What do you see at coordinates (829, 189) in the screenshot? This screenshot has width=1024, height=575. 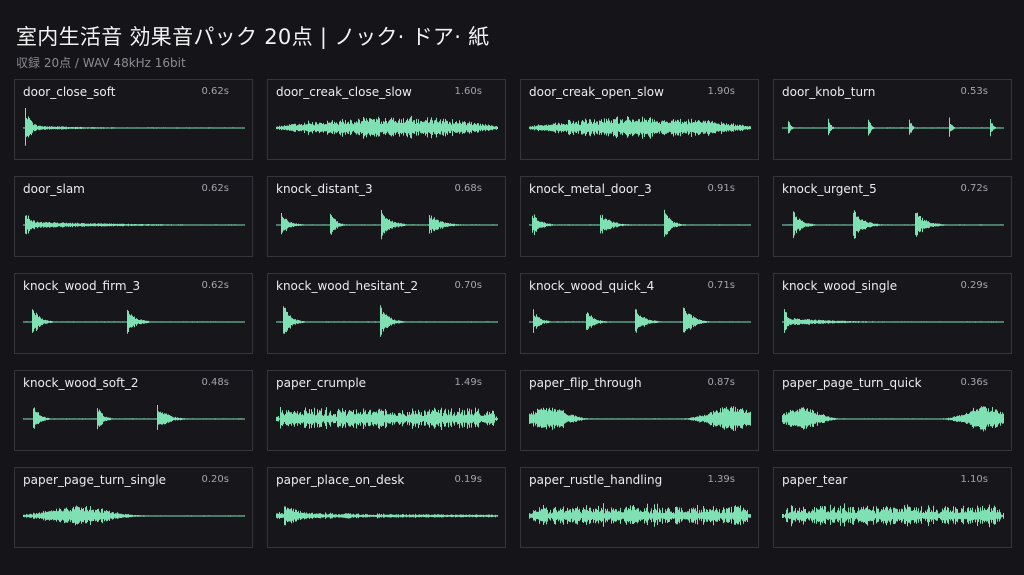 I see `sound-name: knock_urgent_5` at bounding box center [829, 189].